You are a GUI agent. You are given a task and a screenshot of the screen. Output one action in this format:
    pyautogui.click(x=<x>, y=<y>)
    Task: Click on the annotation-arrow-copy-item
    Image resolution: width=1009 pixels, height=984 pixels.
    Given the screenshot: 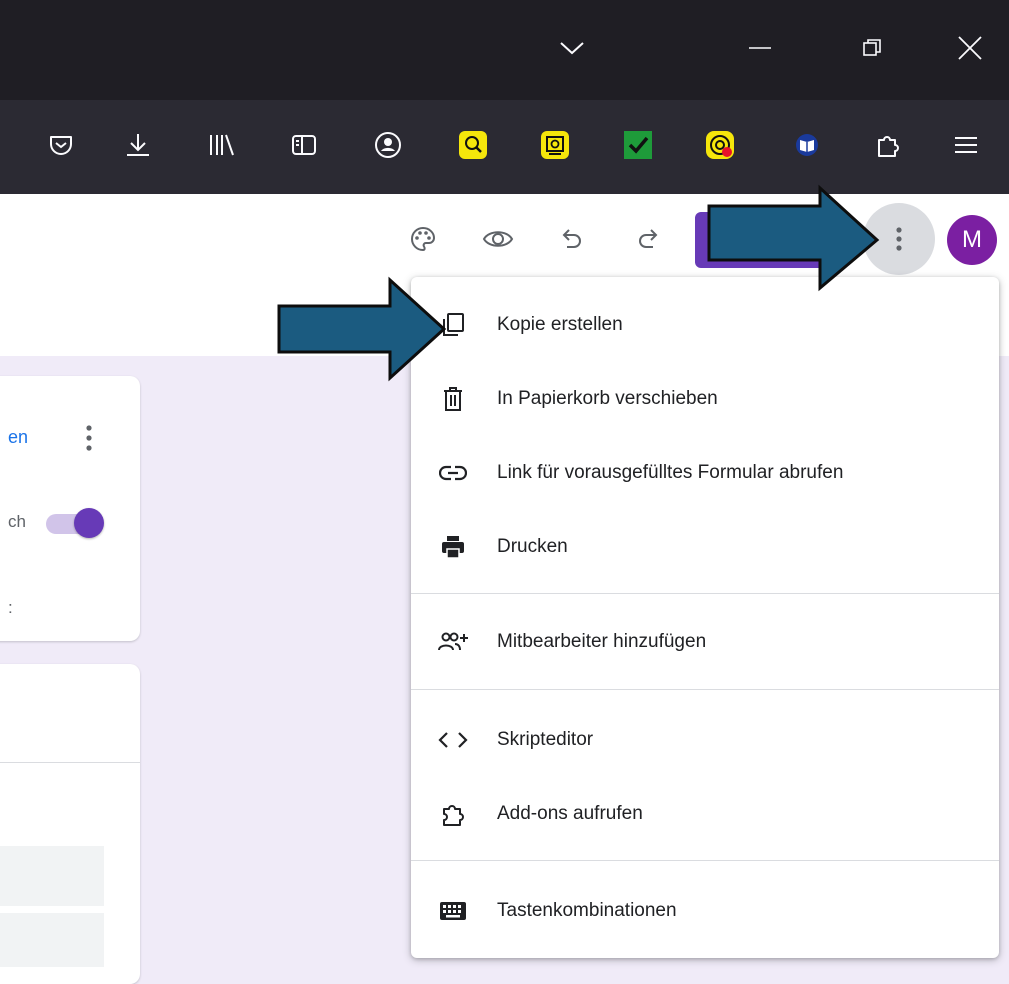 What is the action you would take?
    pyautogui.click(x=362, y=329)
    